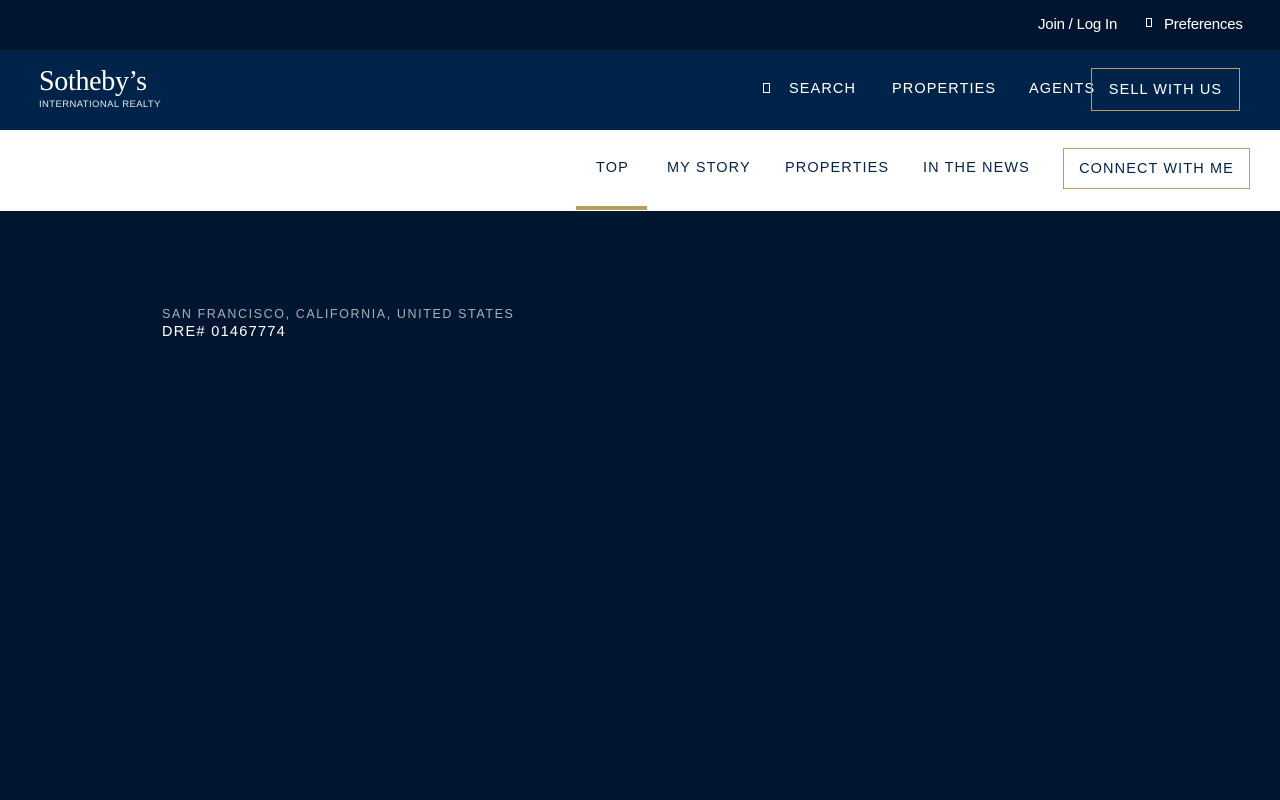 The height and width of the screenshot is (800, 1280). I want to click on search-icon, so click(766, 88).